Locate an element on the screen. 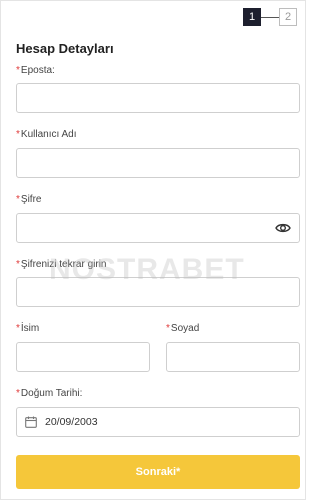 The image size is (320, 500). email-label-text: Eposta: is located at coordinates (37, 70).